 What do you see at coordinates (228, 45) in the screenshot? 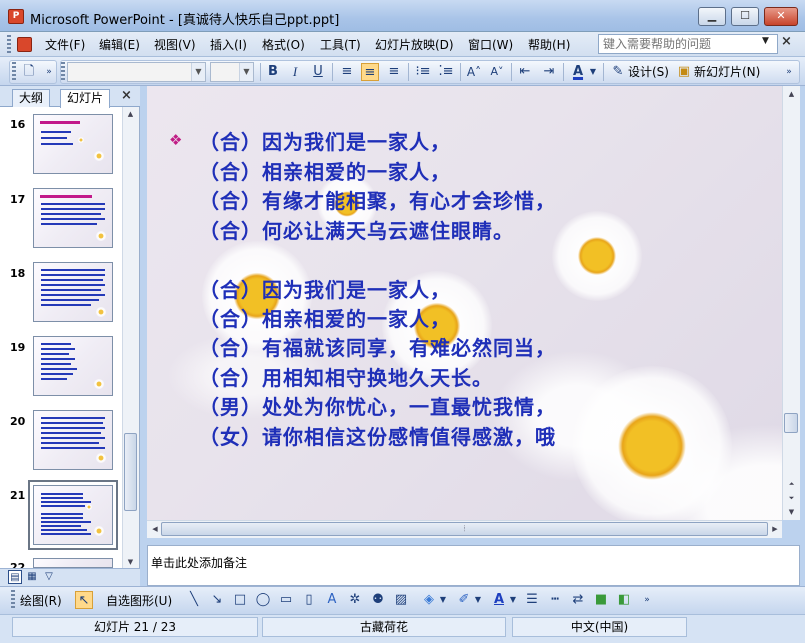
I see `menu-insert: 插入(I)` at bounding box center [228, 45].